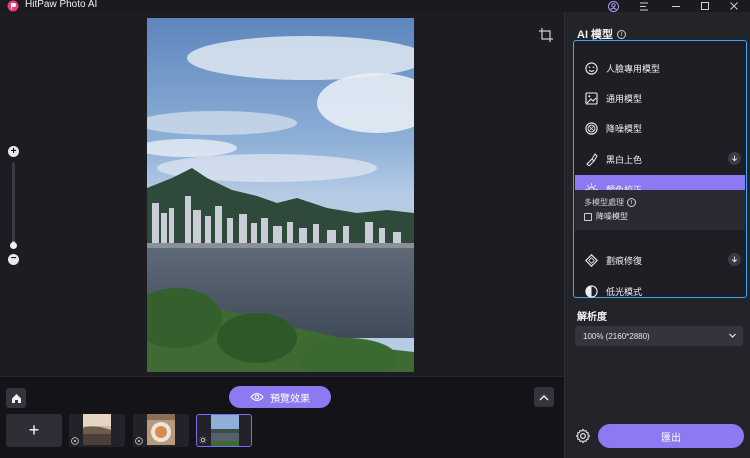 The image size is (750, 458). What do you see at coordinates (604, 202) in the screenshot?
I see `multi-model-label: 多模型處理` at bounding box center [604, 202].